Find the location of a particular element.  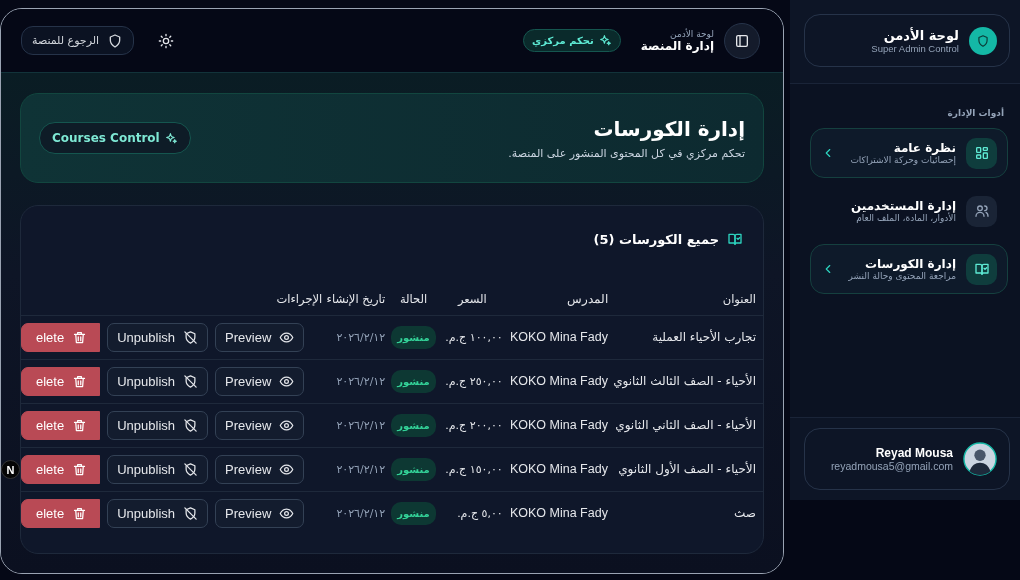

avatar is located at coordinates (980, 459).